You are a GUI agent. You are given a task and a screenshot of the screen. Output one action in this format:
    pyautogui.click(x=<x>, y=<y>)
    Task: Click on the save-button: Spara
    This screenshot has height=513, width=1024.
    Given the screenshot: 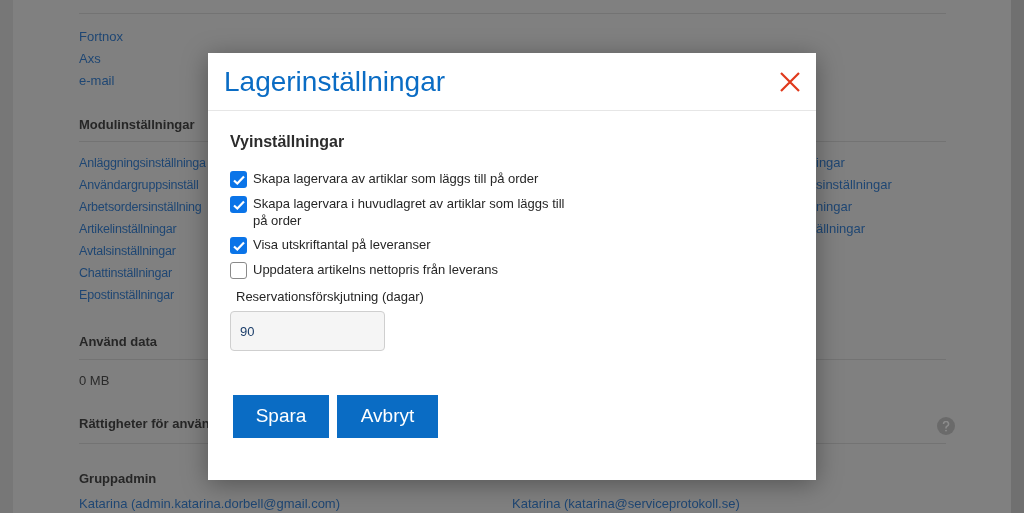 What is the action you would take?
    pyautogui.click(x=281, y=416)
    